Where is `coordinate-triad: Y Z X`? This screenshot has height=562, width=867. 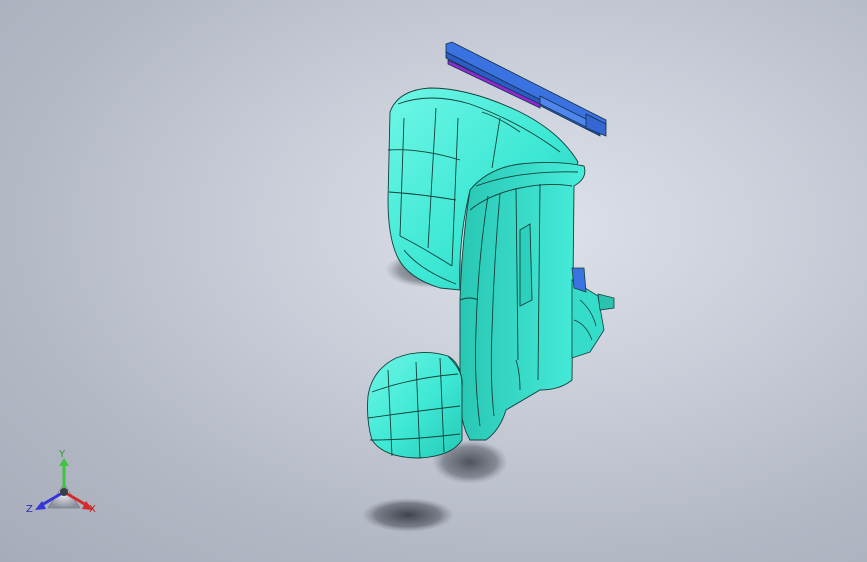 coordinate-triad: Y Z X is located at coordinates (66, 486).